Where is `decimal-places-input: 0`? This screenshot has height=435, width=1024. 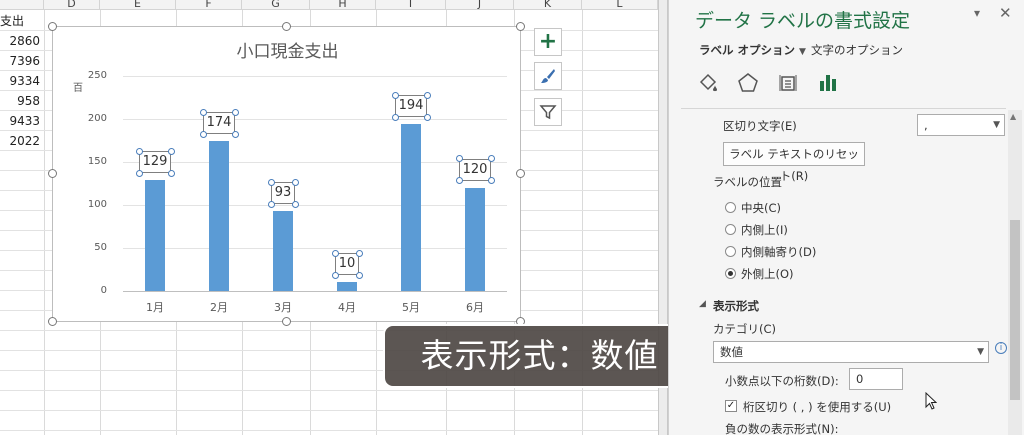 decimal-places-input: 0 is located at coordinates (876, 379).